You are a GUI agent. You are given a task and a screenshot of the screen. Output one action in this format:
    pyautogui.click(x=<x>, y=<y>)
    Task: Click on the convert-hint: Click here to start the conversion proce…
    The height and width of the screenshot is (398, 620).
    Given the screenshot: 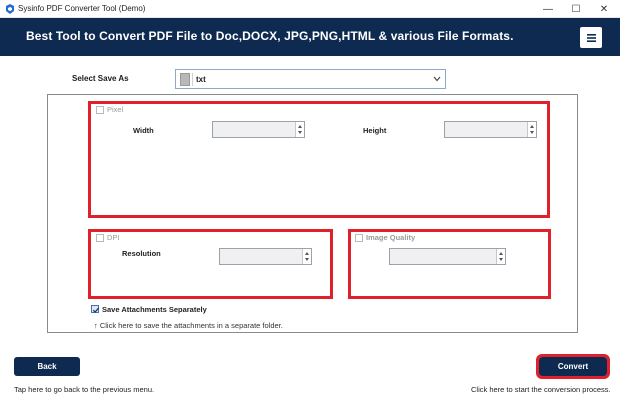 What is the action you would take?
    pyautogui.click(x=541, y=389)
    